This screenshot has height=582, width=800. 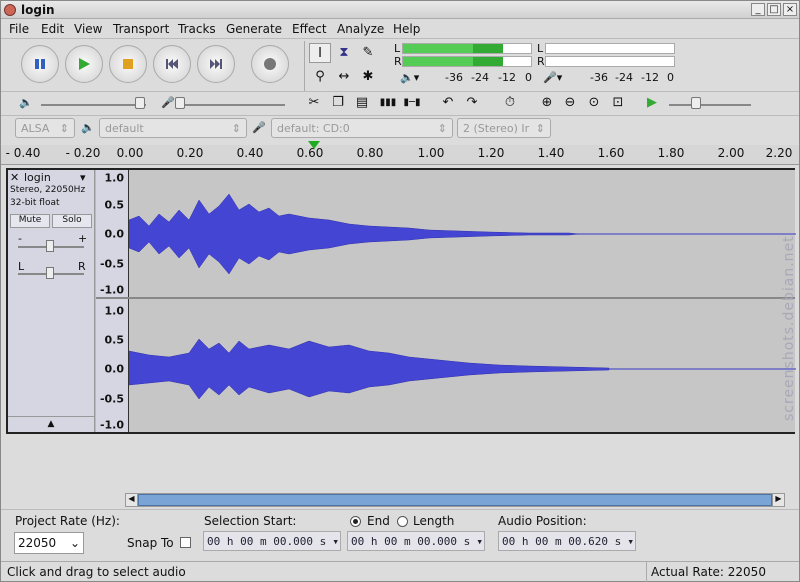 I want to click on menu-tracks: Tracks, so click(x=197, y=29).